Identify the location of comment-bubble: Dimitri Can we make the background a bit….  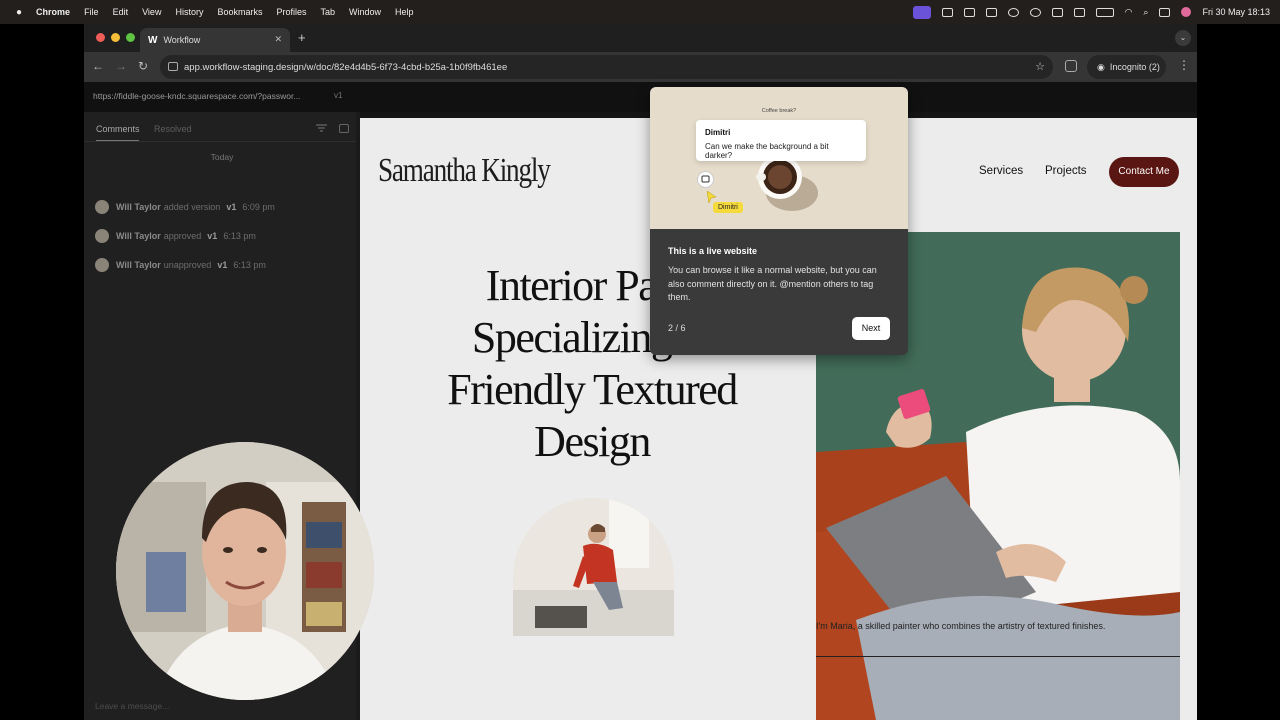
(781, 140).